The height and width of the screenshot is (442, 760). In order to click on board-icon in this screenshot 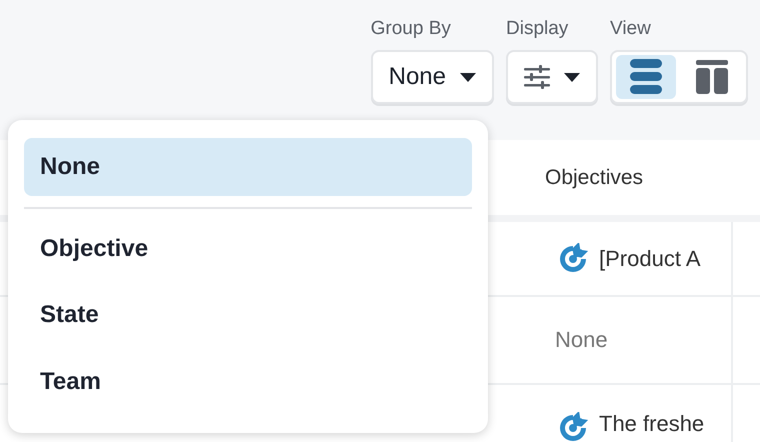, I will do `click(712, 77)`.